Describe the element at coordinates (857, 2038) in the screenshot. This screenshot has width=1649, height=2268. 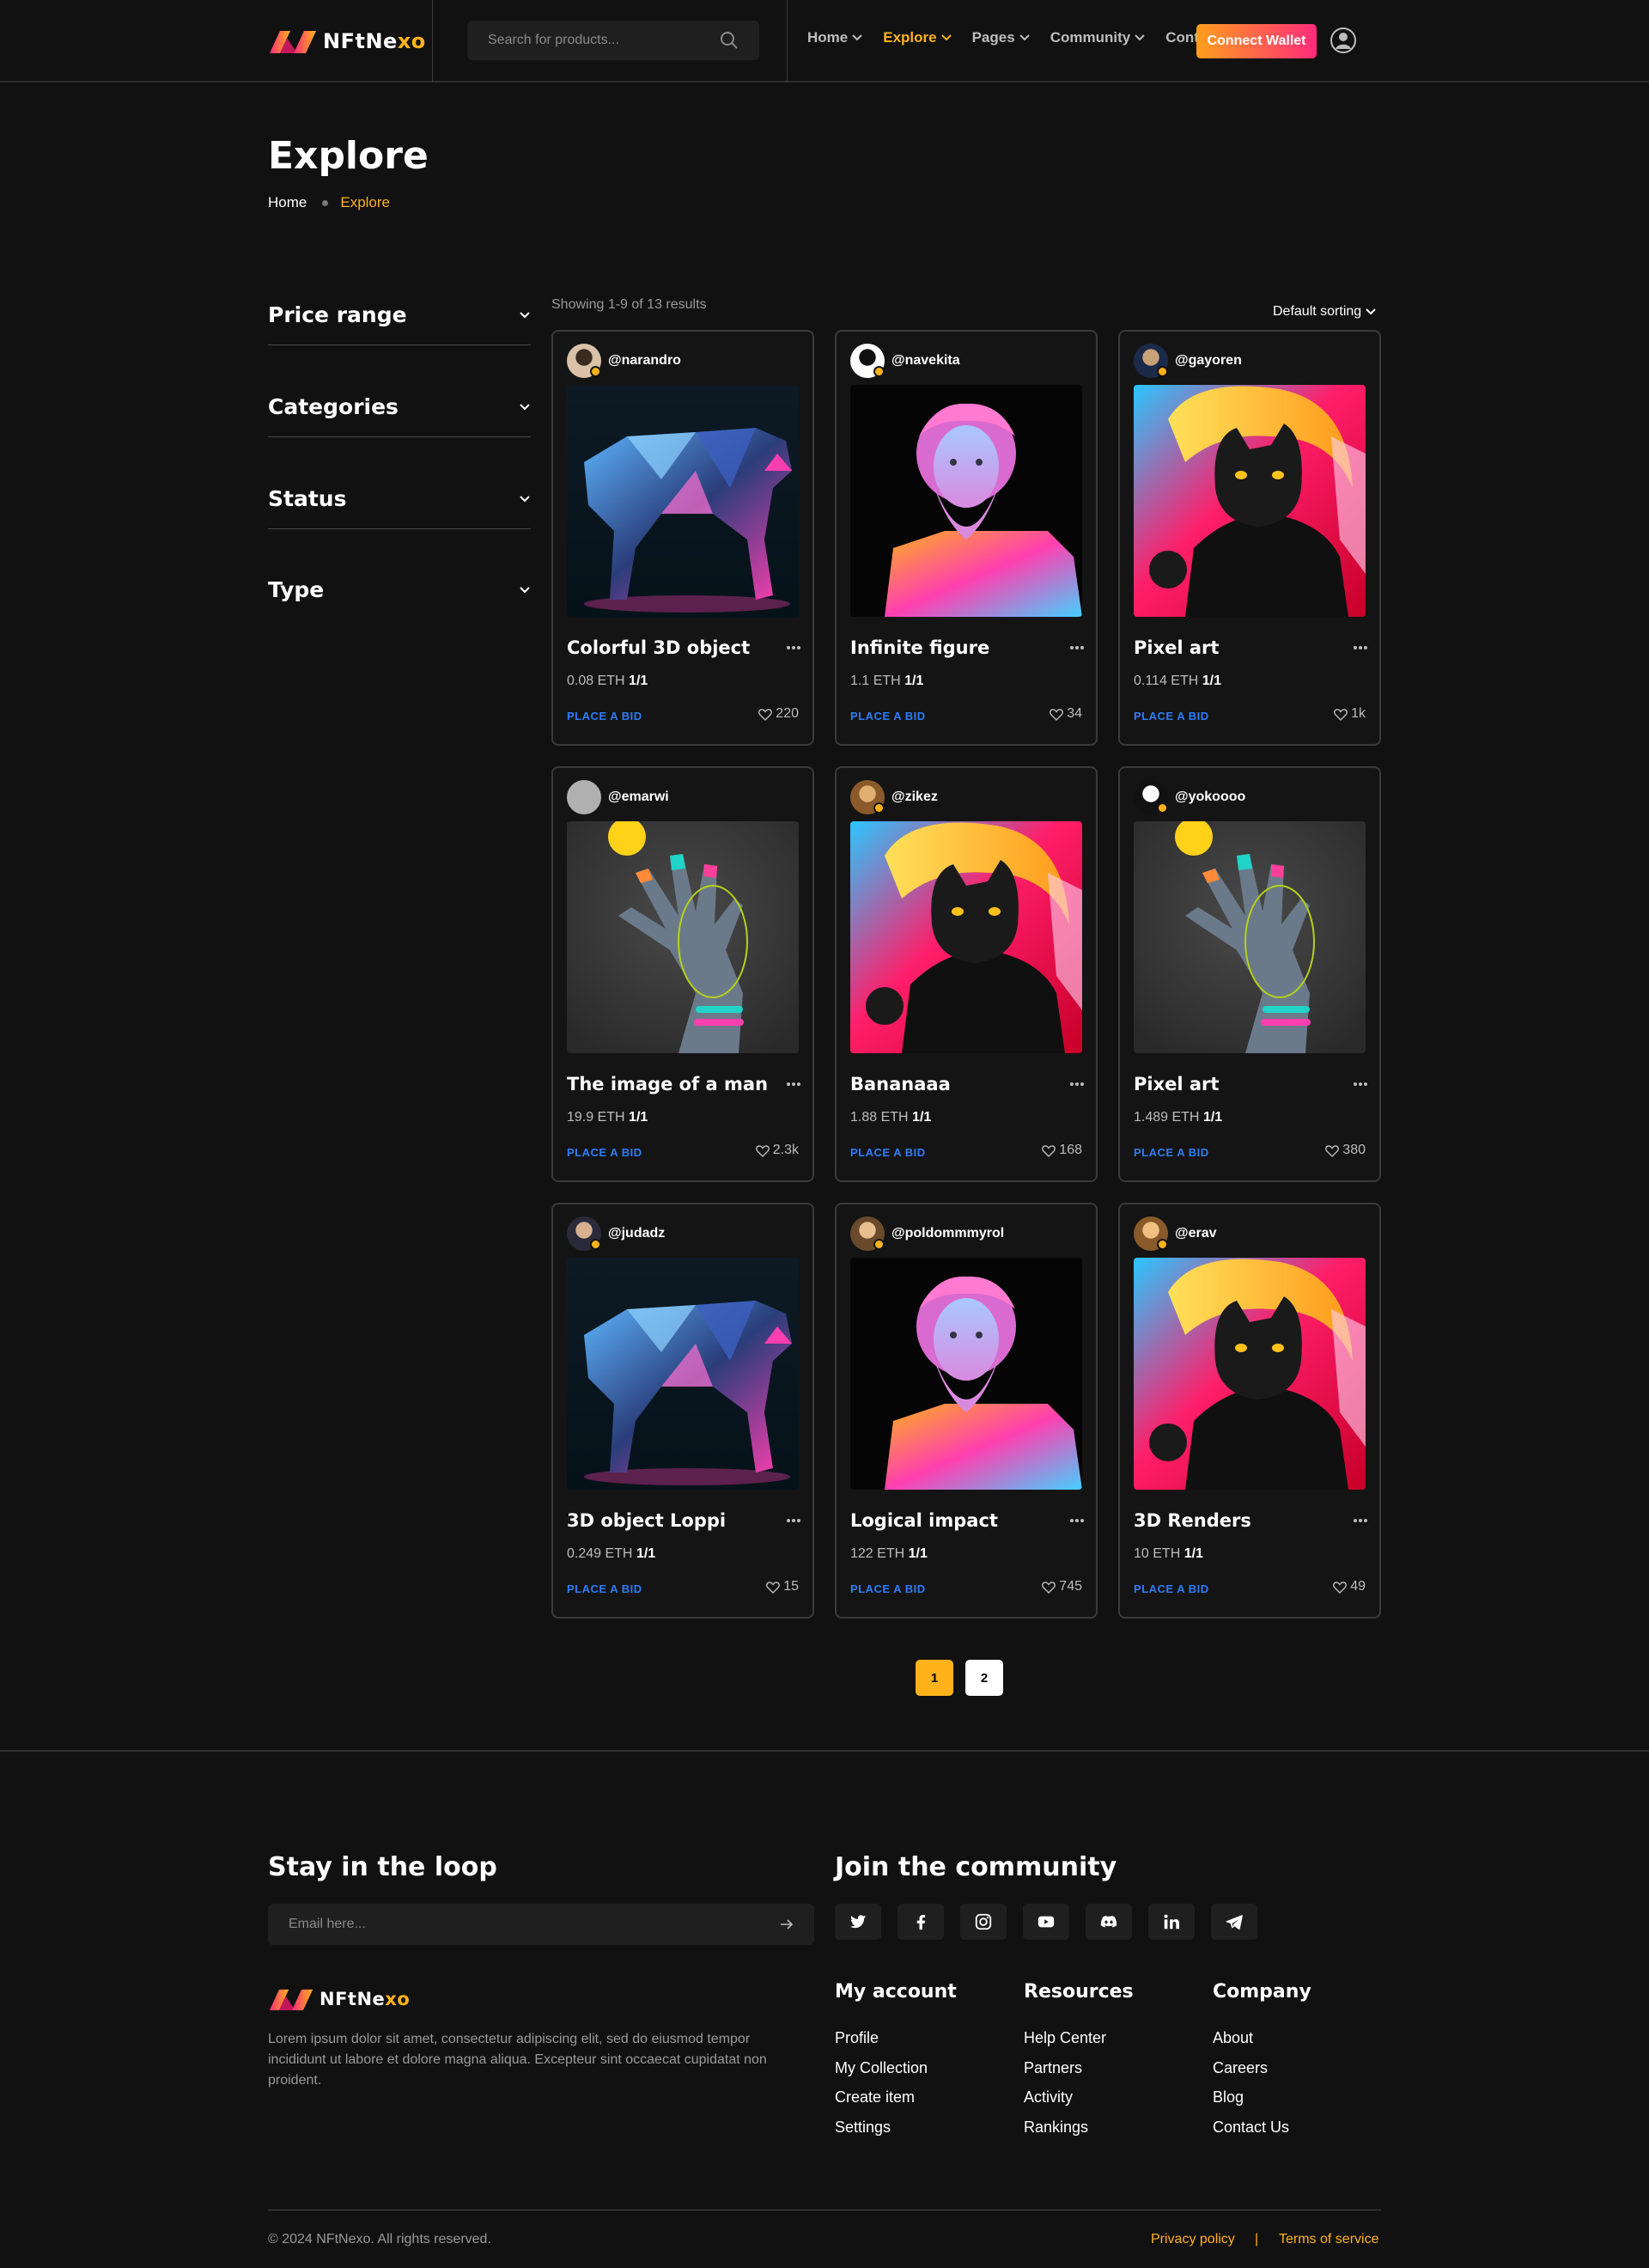
I see `footer-link-profile: Profile` at that location.